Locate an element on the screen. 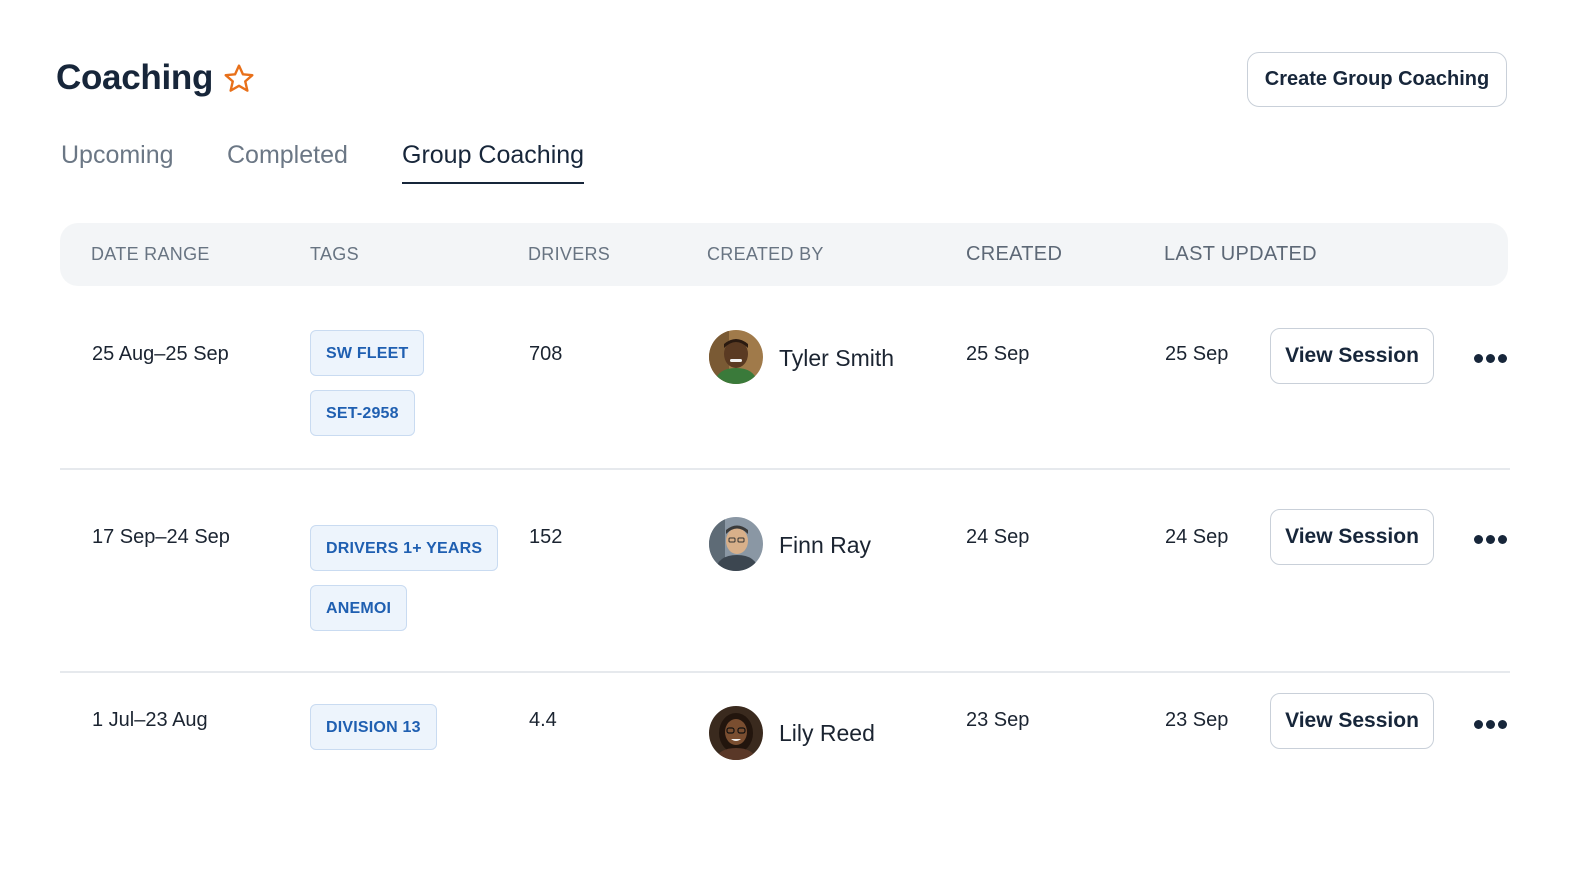 The height and width of the screenshot is (888, 1578). tag-badge: DRIVERS 1+ YEARS is located at coordinates (404, 548).